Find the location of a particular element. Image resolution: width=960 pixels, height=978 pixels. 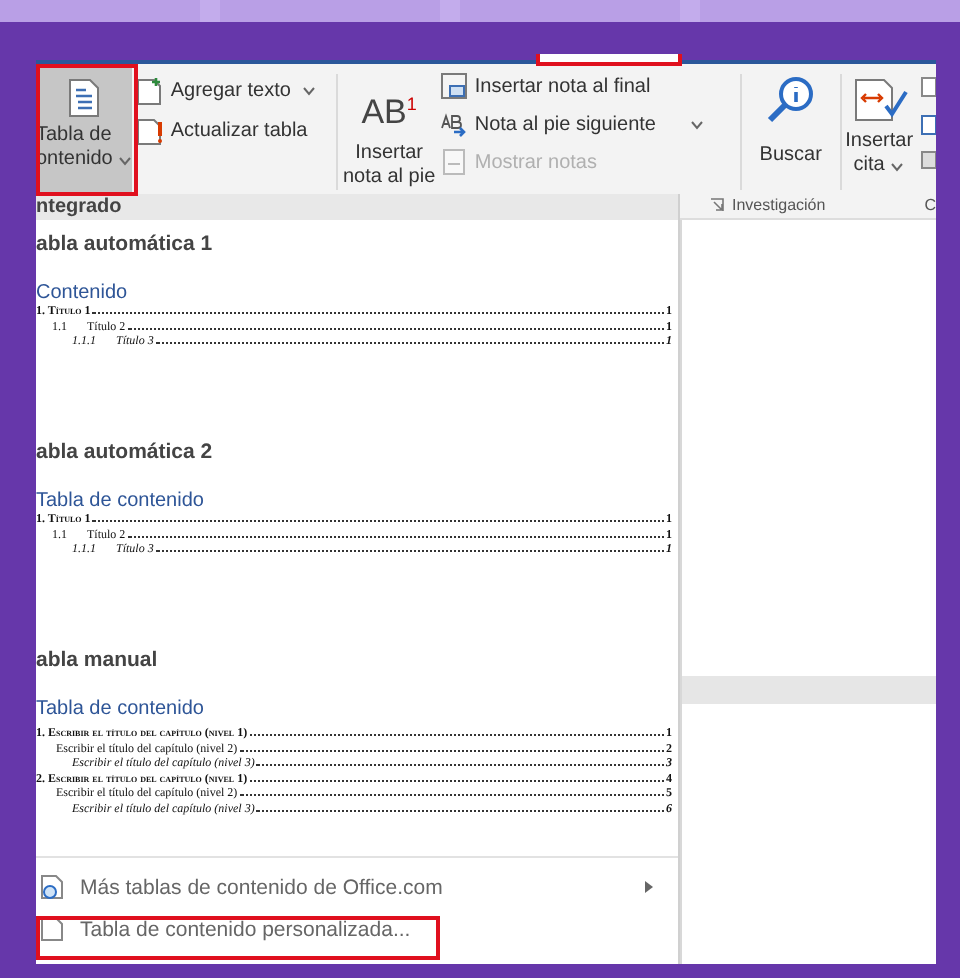

caret-icon is located at coordinates (125, 160).